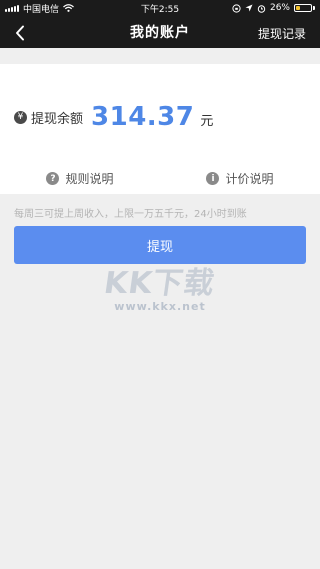 This screenshot has width=320, height=569. Describe the element at coordinates (160, 306) in the screenshot. I see `watermark-url: www.kkx.net` at that location.